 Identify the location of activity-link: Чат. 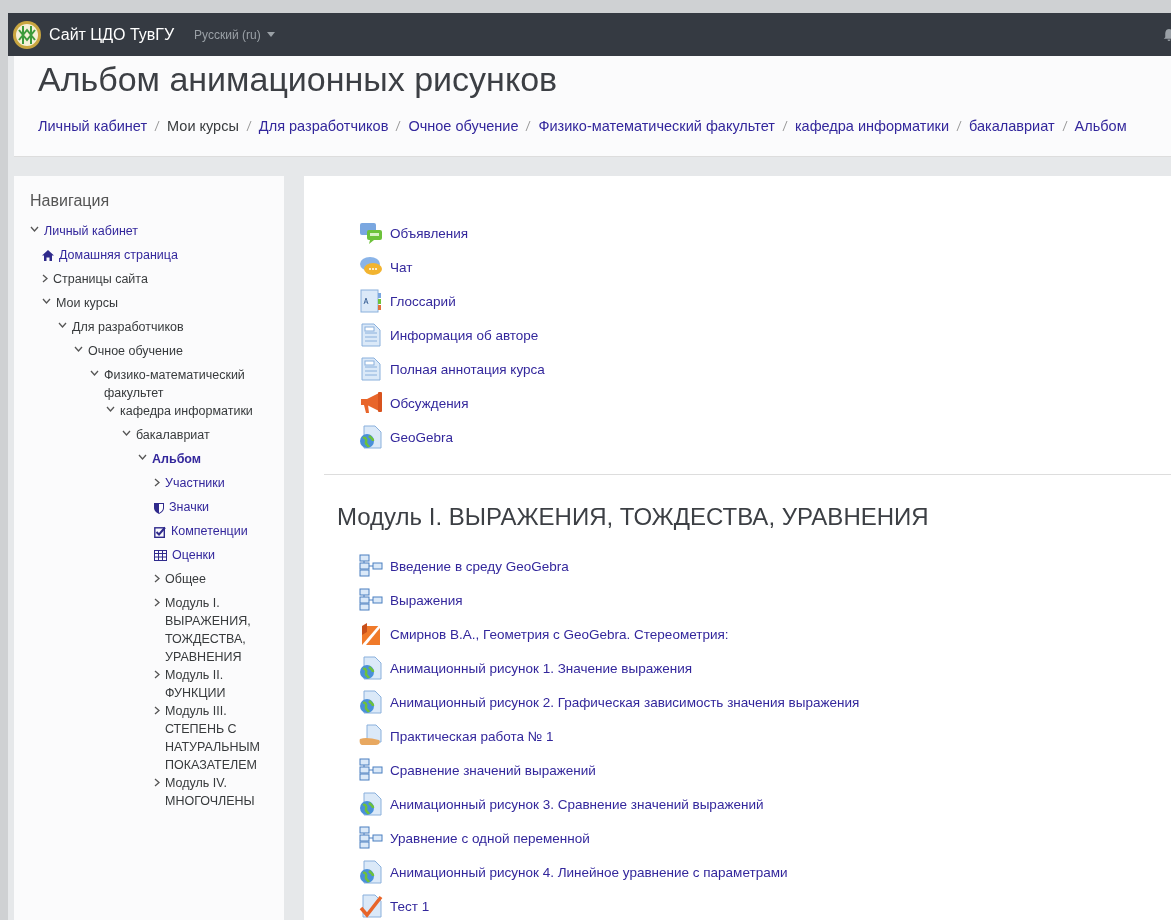
(401, 267).